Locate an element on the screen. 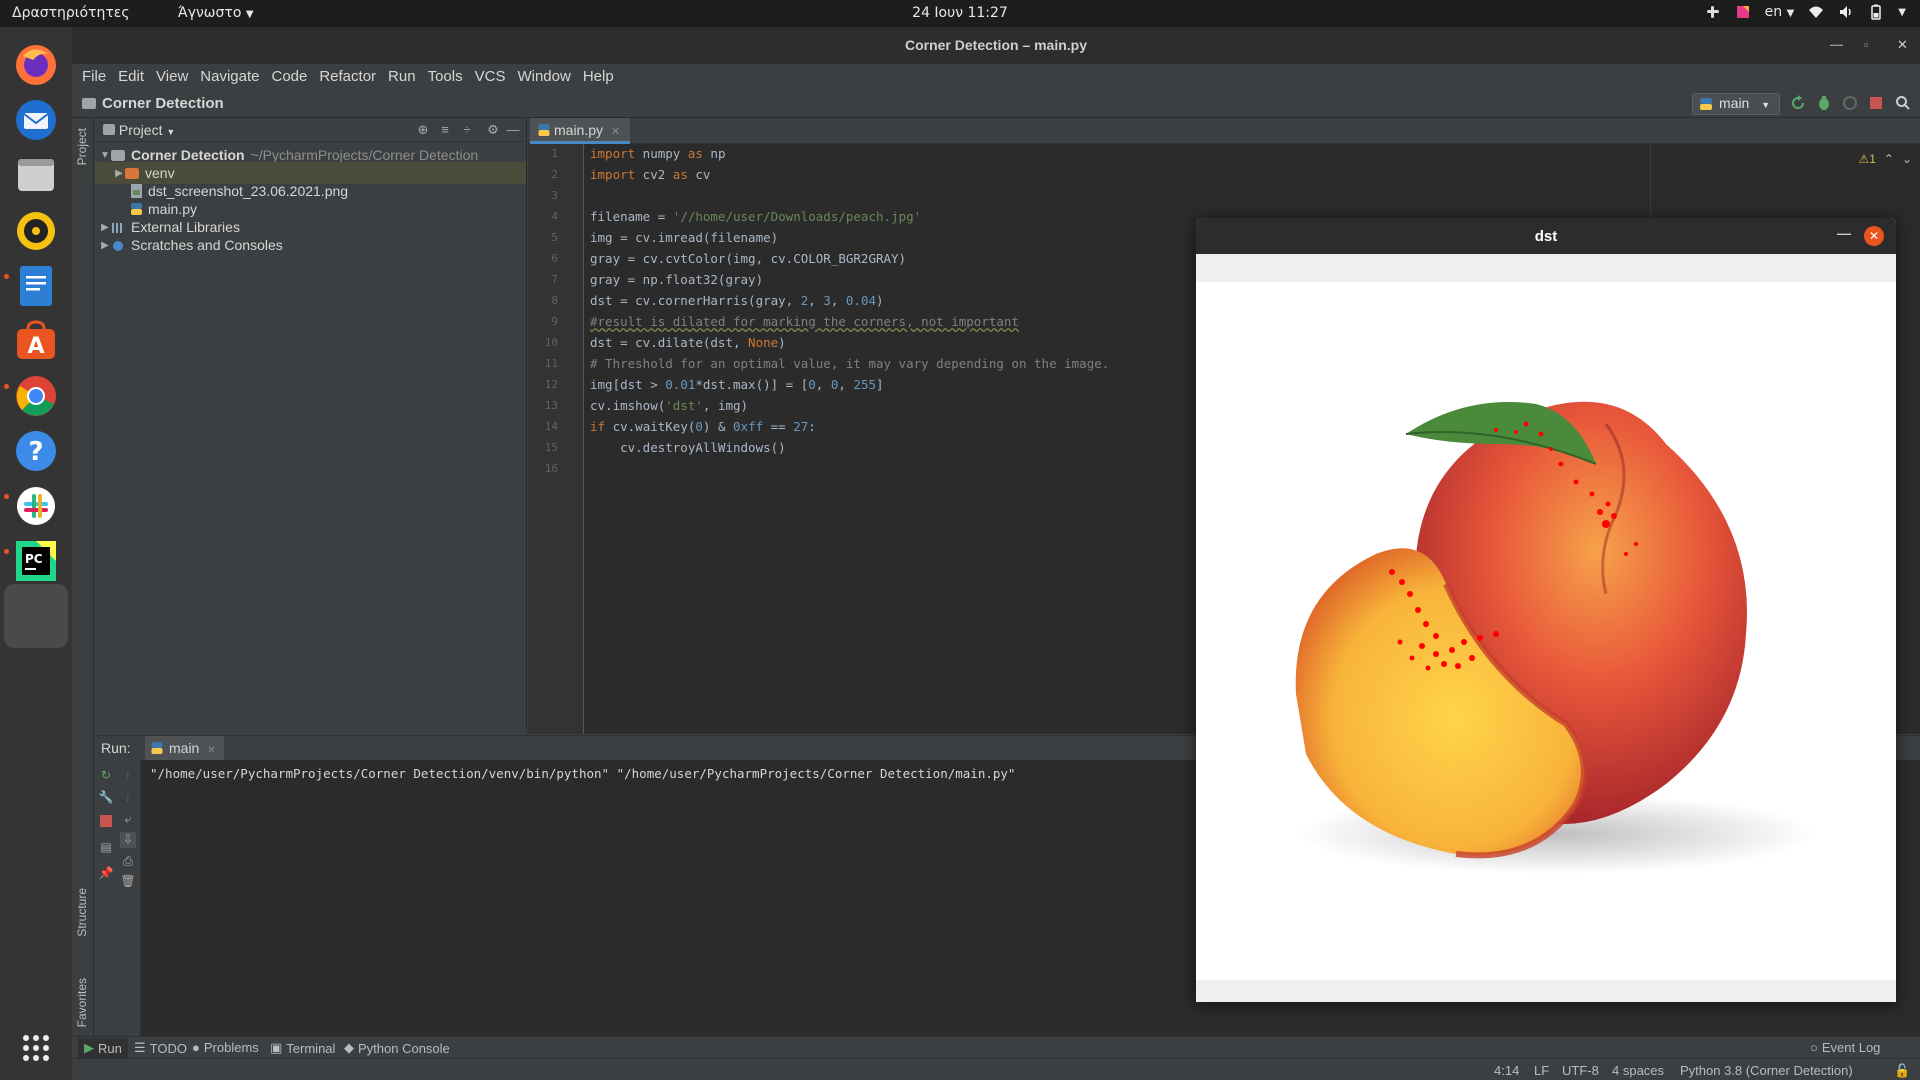 The width and height of the screenshot is (1920, 1080). tool-todo-button: ☰ TODO is located at coordinates (160, 1048).